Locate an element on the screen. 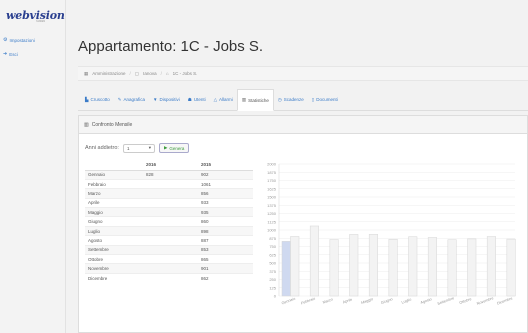 The width and height of the screenshot is (528, 333). logo-subtext: ©2016 is located at coordinates (40, 21).